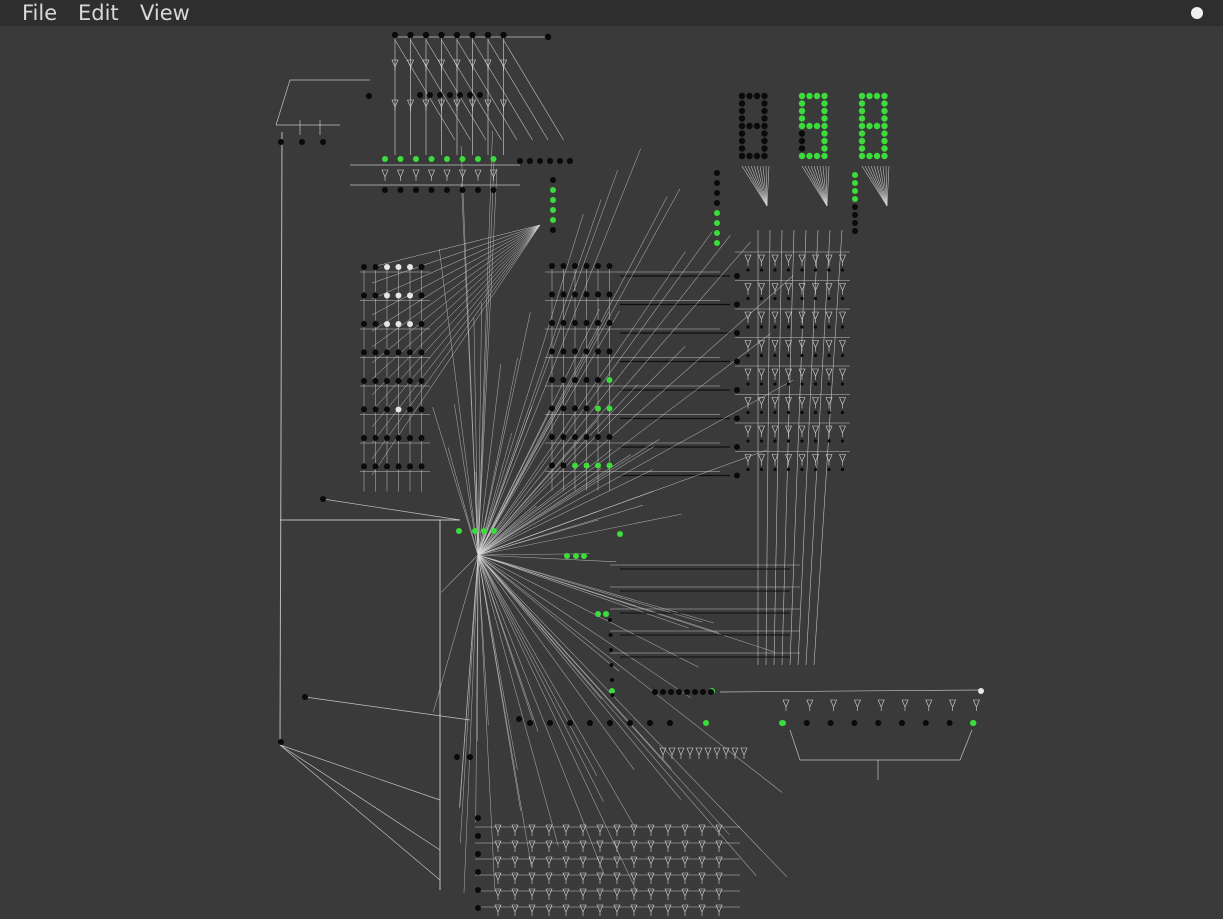 Image resolution: width=1223 pixels, height=919 pixels. I want to click on menu-view: View, so click(165, 13).